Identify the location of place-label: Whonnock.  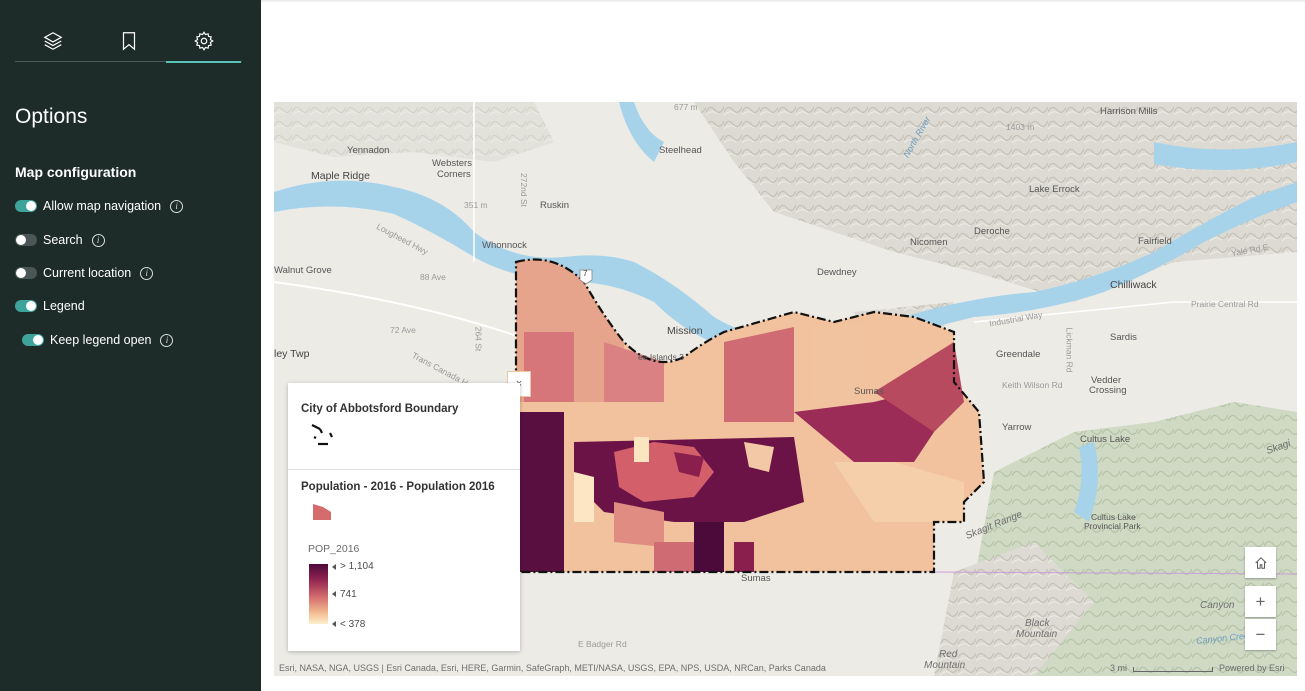
(504, 245).